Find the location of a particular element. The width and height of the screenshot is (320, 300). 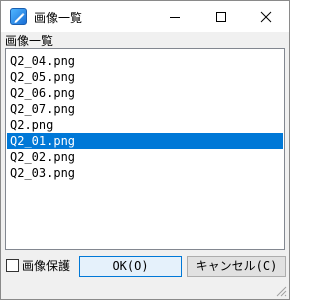

resize-grip-icon is located at coordinates (281, 291).